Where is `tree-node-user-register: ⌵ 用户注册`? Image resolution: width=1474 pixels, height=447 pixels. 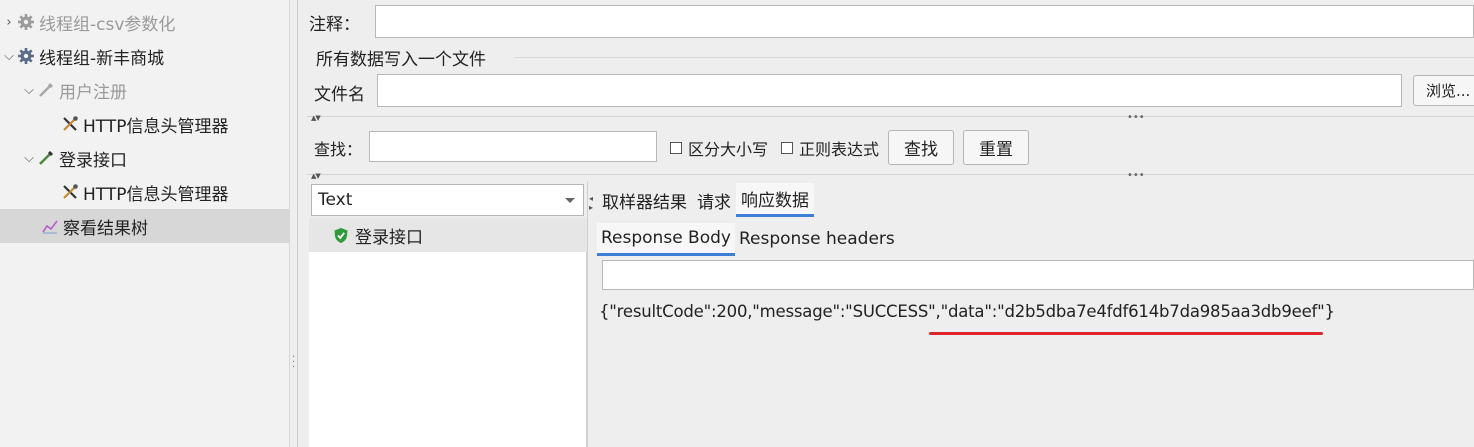 tree-node-user-register: ⌵ 用户注册 is located at coordinates (74, 90).